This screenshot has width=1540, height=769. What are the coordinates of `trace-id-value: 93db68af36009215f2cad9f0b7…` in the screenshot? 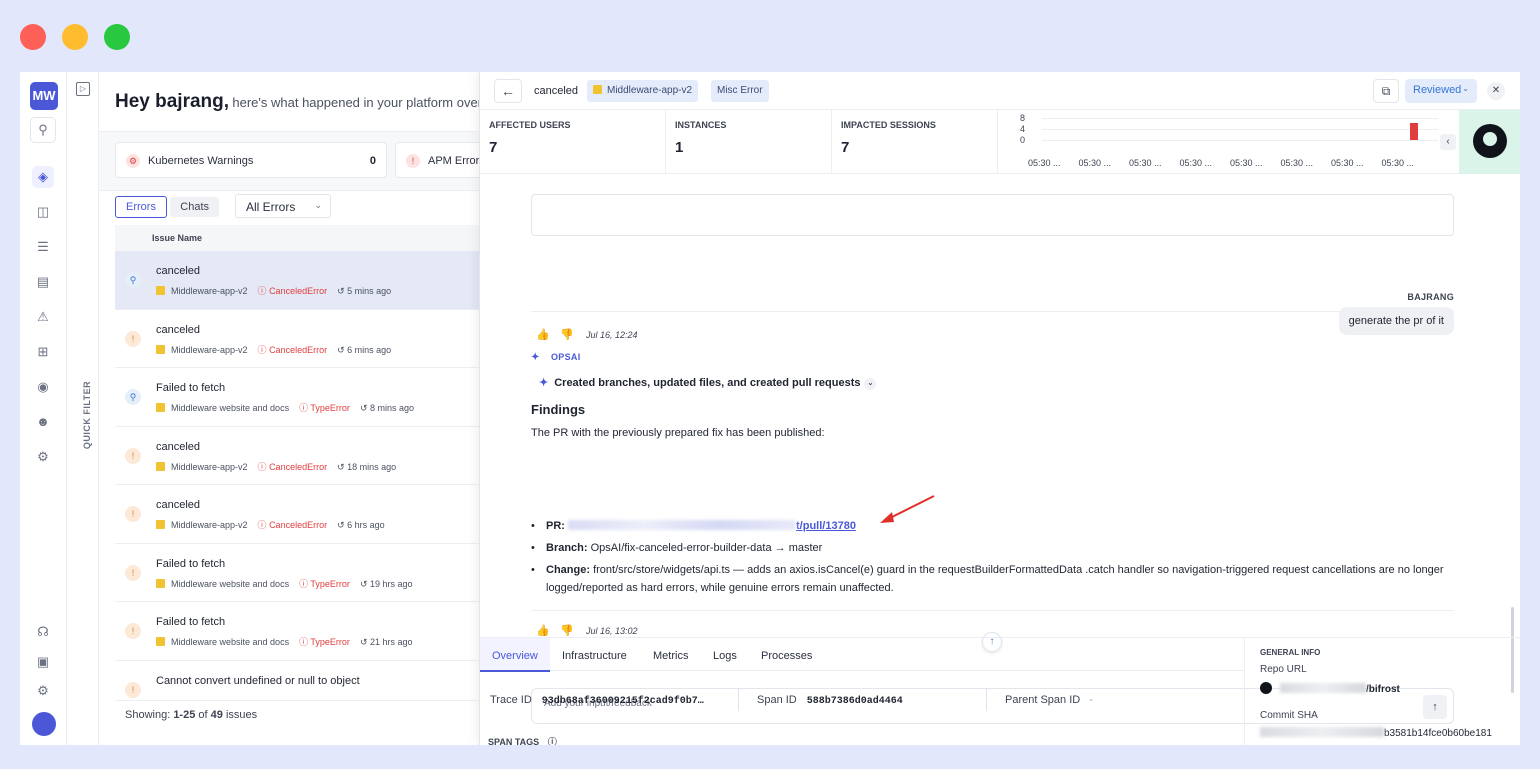 It's located at (623, 701).